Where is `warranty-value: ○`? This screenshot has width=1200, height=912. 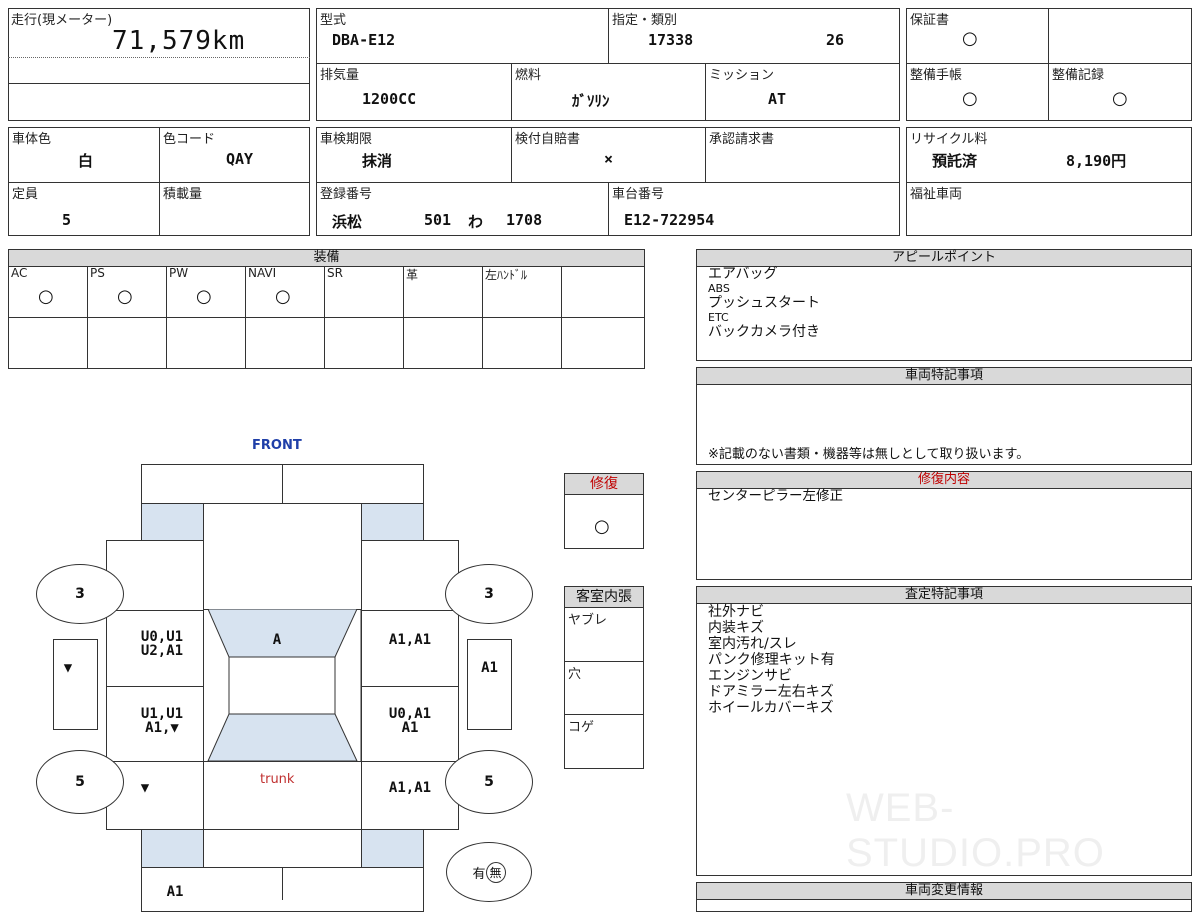
warranty-value: ○ is located at coordinates (970, 38).